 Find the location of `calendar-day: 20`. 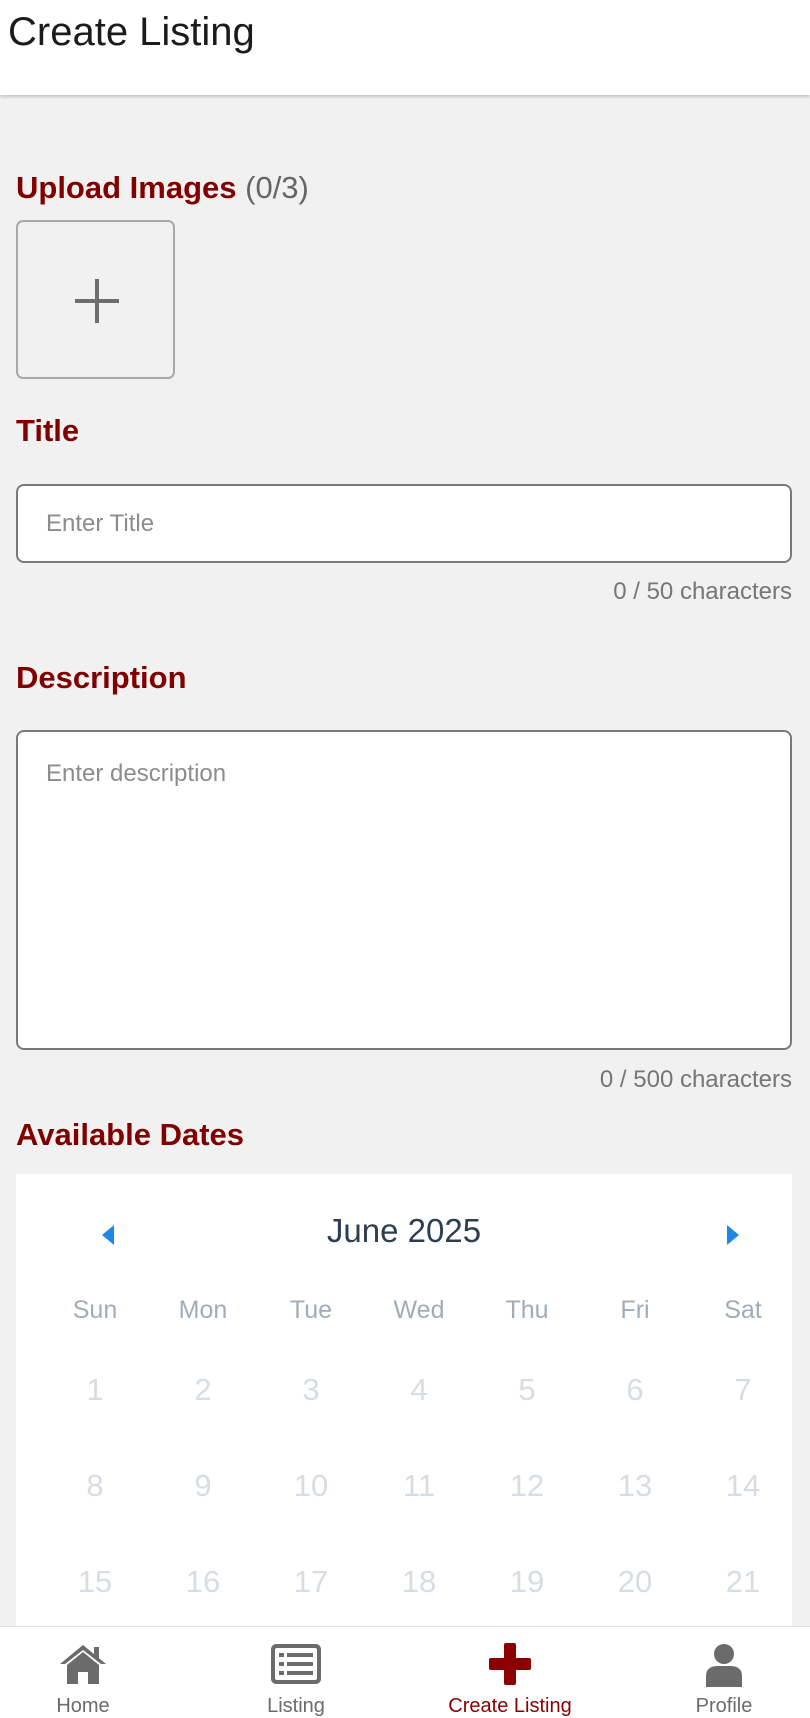

calendar-day: 20 is located at coordinates (635, 1582).